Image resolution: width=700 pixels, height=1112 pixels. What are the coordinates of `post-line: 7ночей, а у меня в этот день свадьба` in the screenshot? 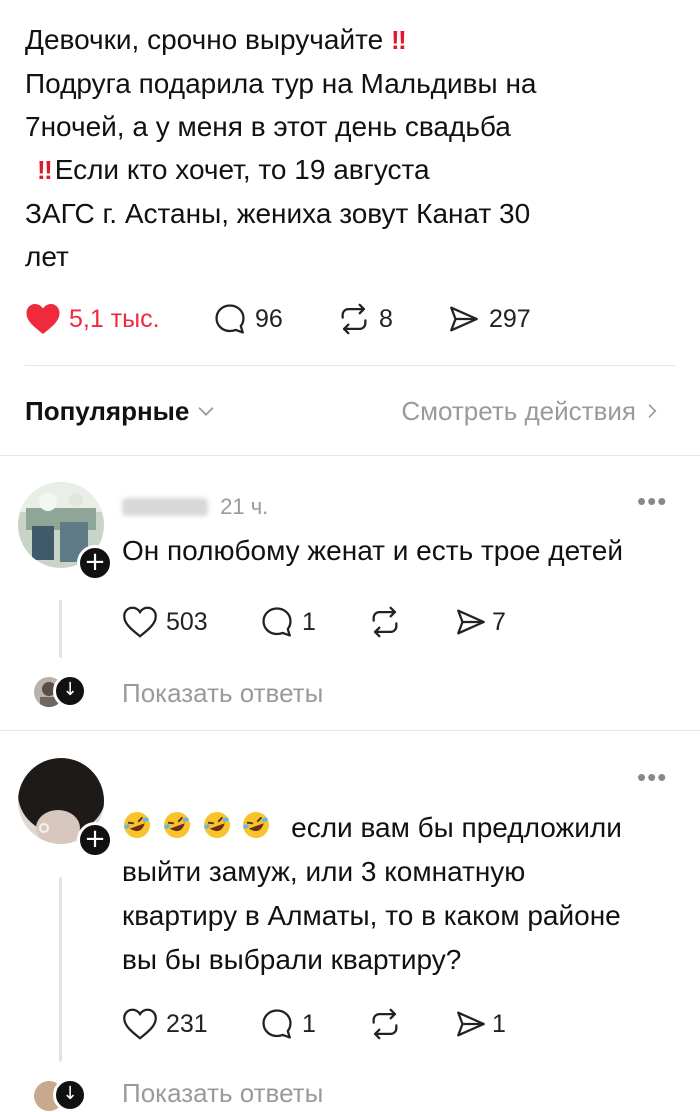 It's located at (268, 126).